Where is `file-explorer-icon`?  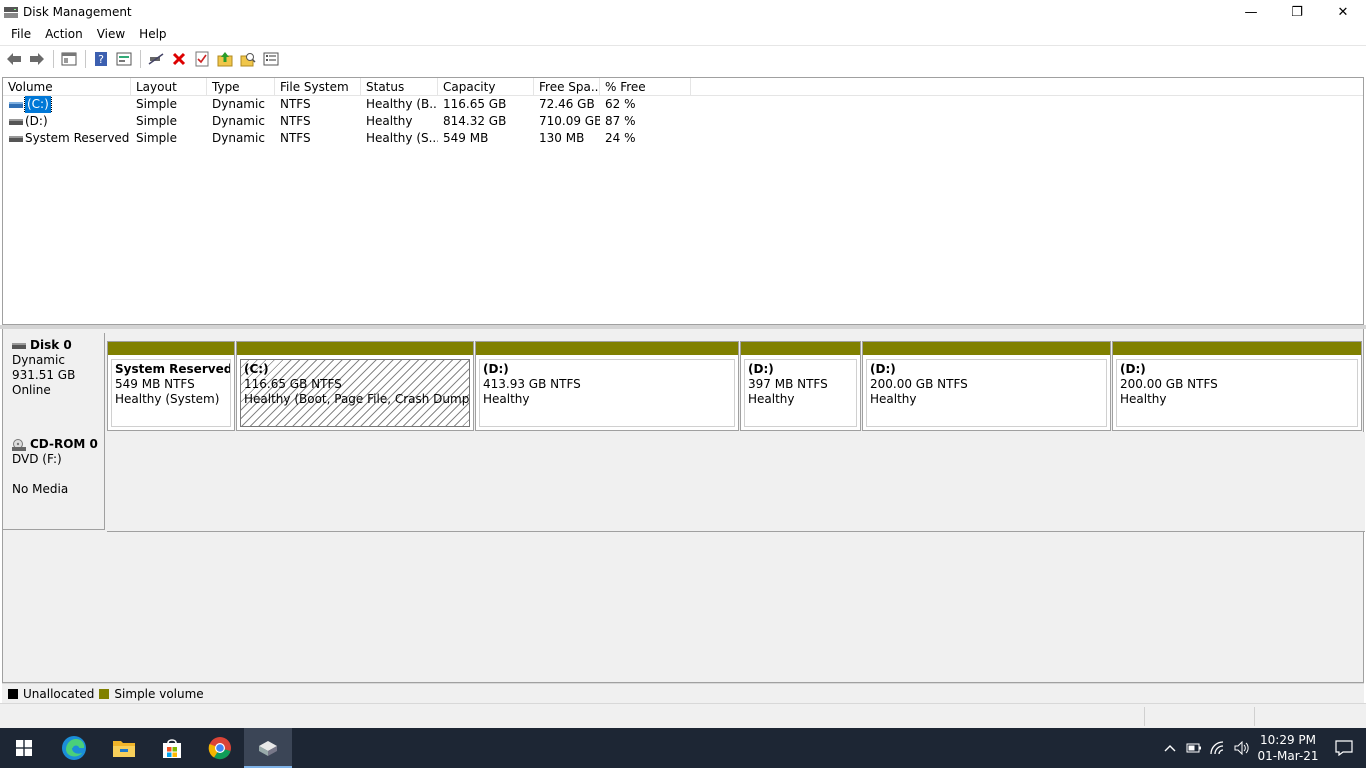
file-explorer-icon is located at coordinates (124, 749).